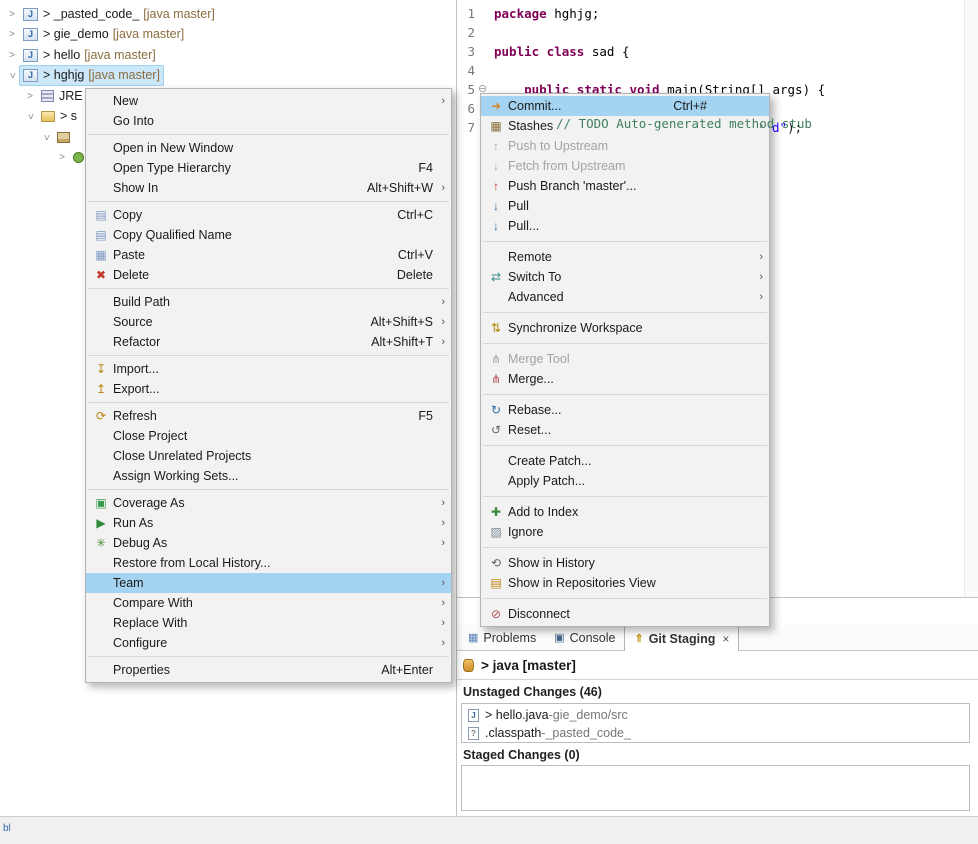 The image size is (978, 844). I want to click on editor-overview-ruler, so click(971, 298).